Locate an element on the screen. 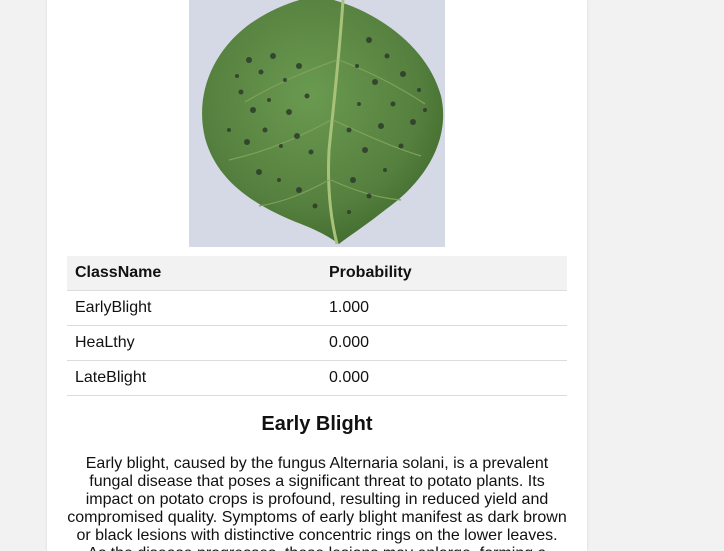 The height and width of the screenshot is (551, 724). leaf-illustration is located at coordinates (323, 122).